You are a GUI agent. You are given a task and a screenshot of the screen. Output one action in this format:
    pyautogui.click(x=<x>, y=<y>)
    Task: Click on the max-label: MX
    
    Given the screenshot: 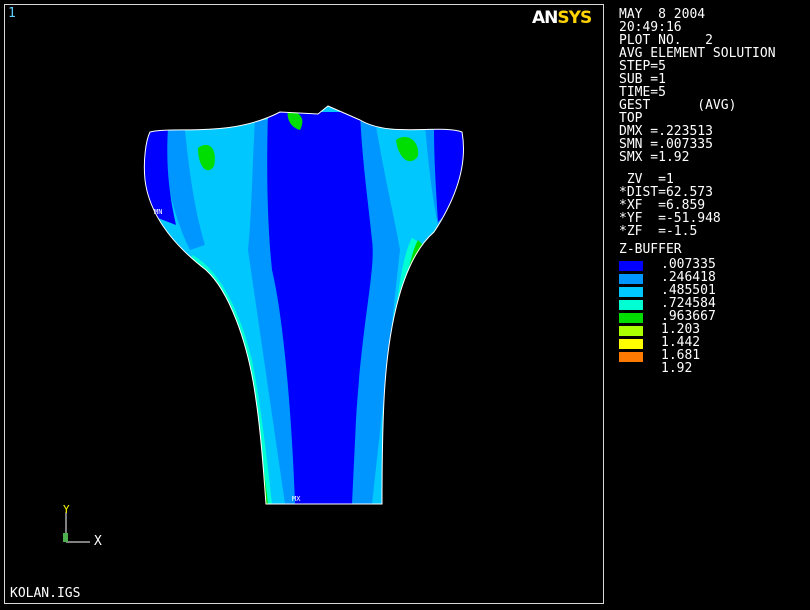 What is the action you would take?
    pyautogui.click(x=296, y=499)
    